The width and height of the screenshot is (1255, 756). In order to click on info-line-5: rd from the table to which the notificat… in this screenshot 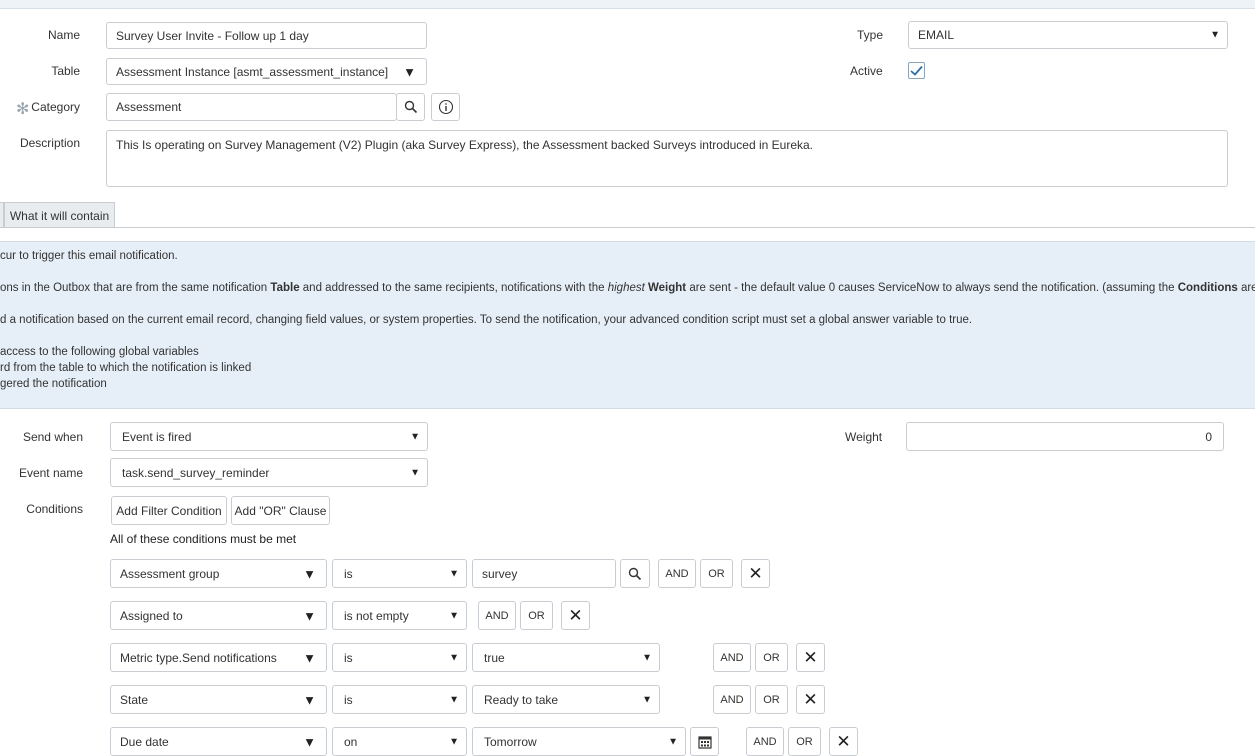, I will do `click(126, 368)`.